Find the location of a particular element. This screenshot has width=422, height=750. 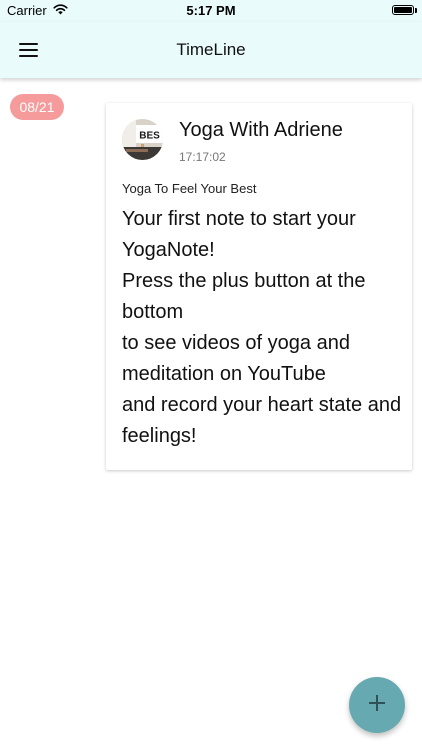

status-time: 5:17 PM is located at coordinates (211, 10).